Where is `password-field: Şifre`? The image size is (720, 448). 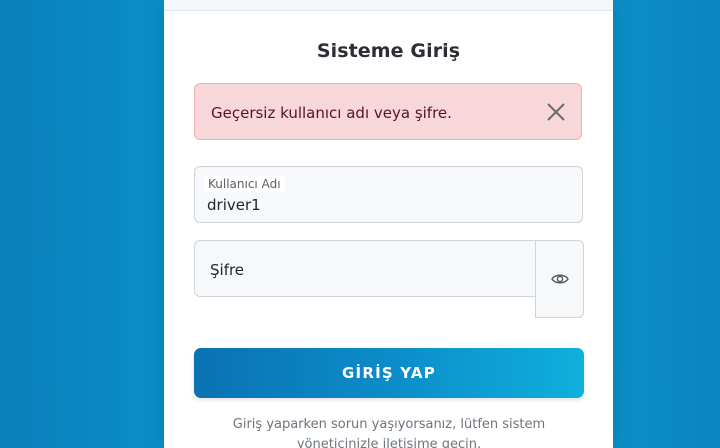 password-field: Şifre is located at coordinates (365, 268).